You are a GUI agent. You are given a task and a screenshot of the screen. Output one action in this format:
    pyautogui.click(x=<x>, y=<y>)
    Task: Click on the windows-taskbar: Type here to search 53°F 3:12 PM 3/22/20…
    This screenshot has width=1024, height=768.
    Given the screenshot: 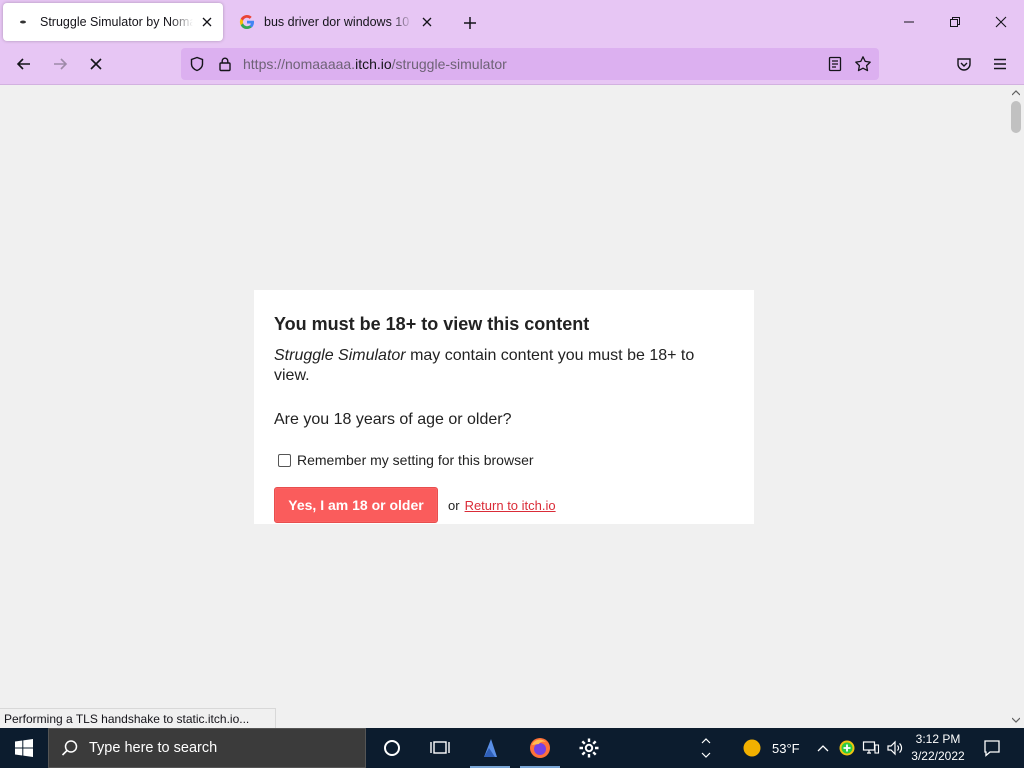 What is the action you would take?
    pyautogui.click(x=512, y=748)
    